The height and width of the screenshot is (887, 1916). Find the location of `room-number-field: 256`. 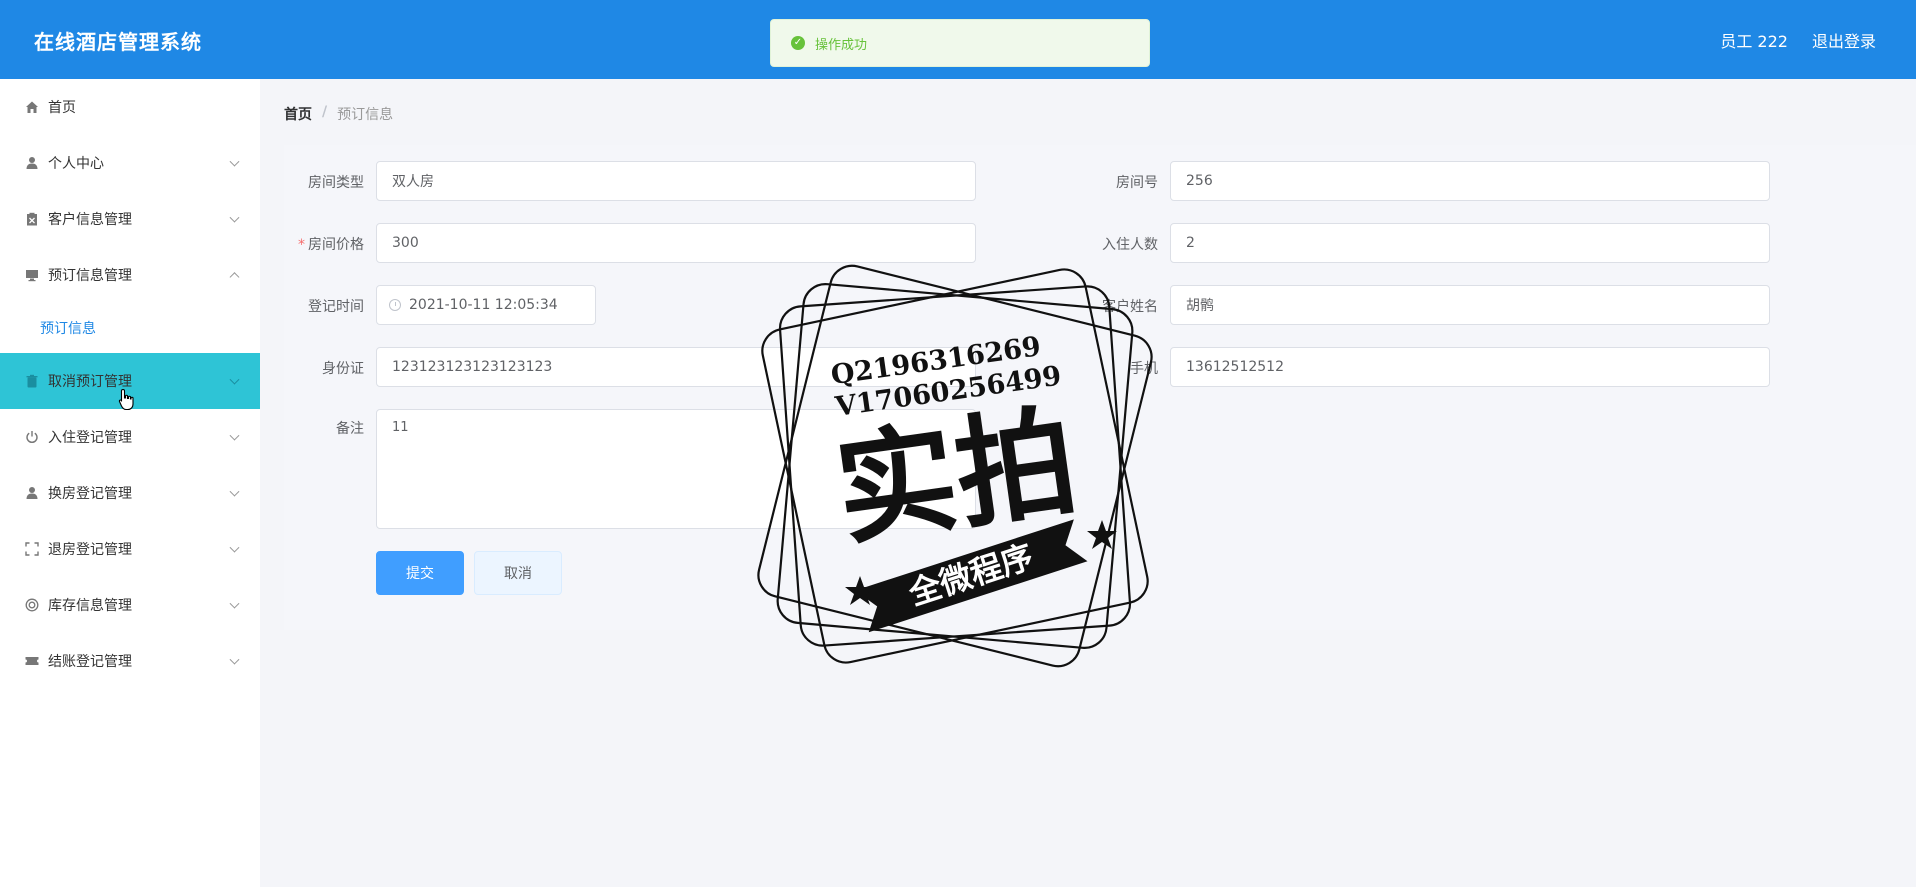

room-number-field: 256 is located at coordinates (1470, 181).